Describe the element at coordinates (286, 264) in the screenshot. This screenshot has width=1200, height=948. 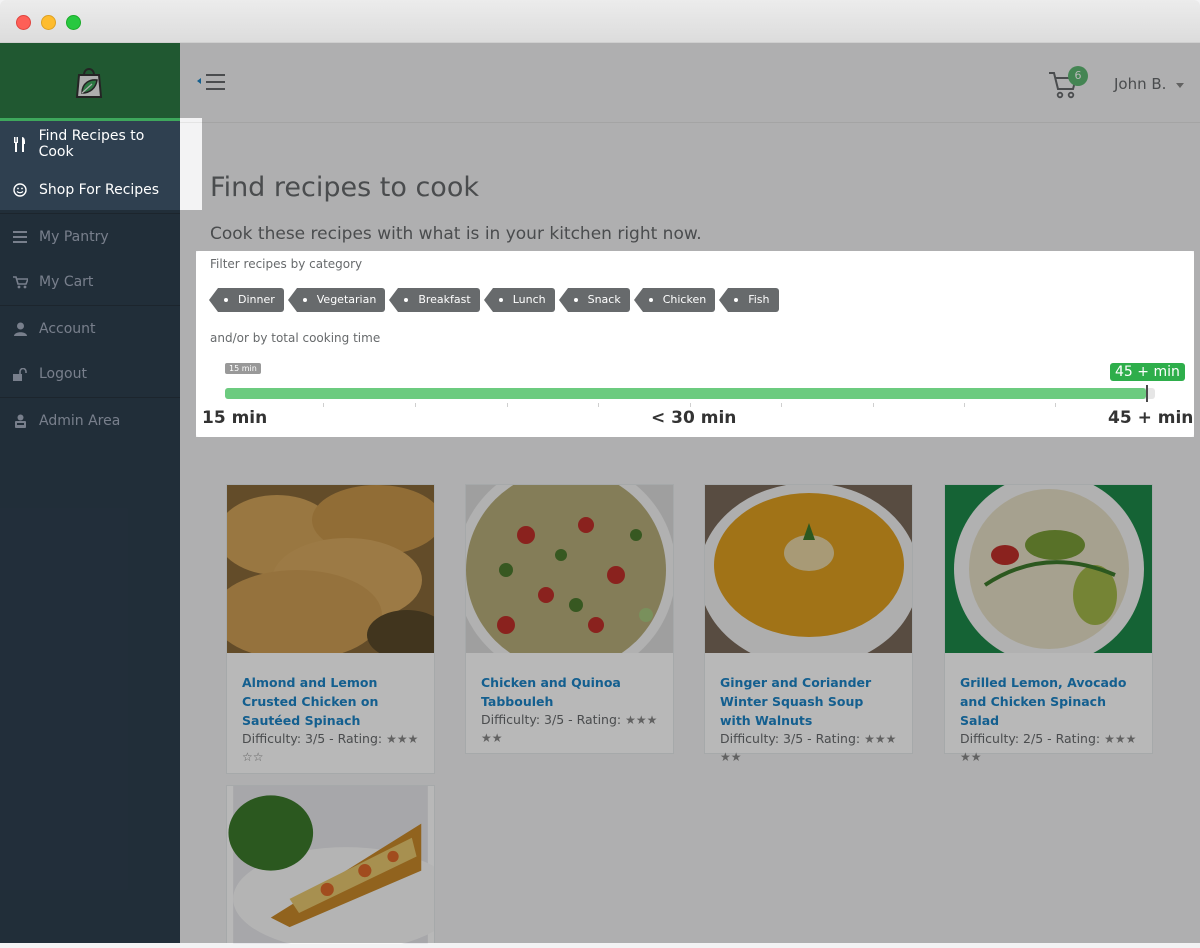
I see `category-filter-label: Filter recipes by category` at that location.